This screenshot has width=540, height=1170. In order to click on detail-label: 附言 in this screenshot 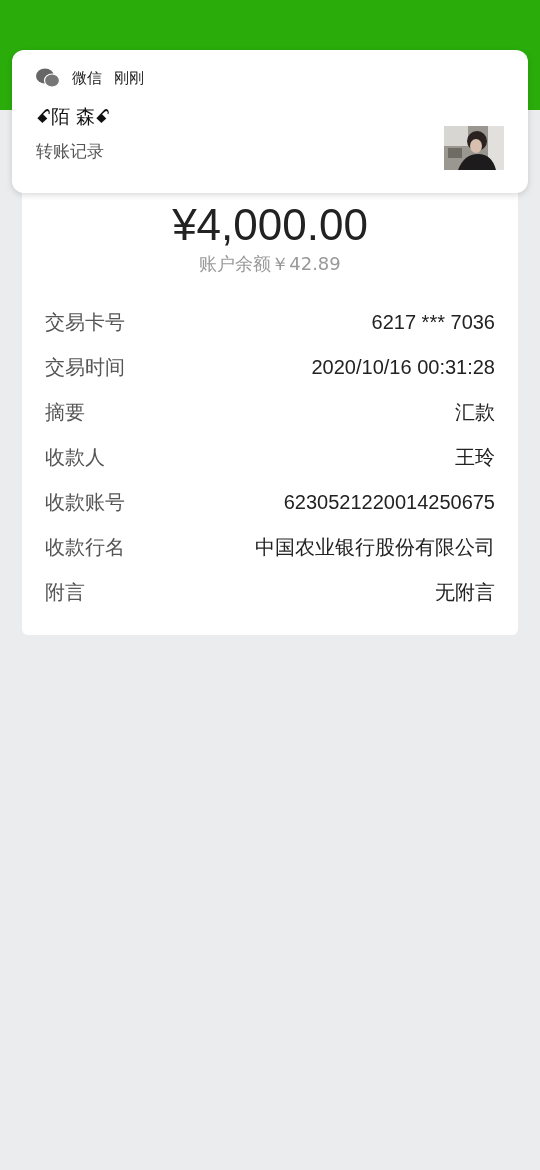, I will do `click(65, 592)`.